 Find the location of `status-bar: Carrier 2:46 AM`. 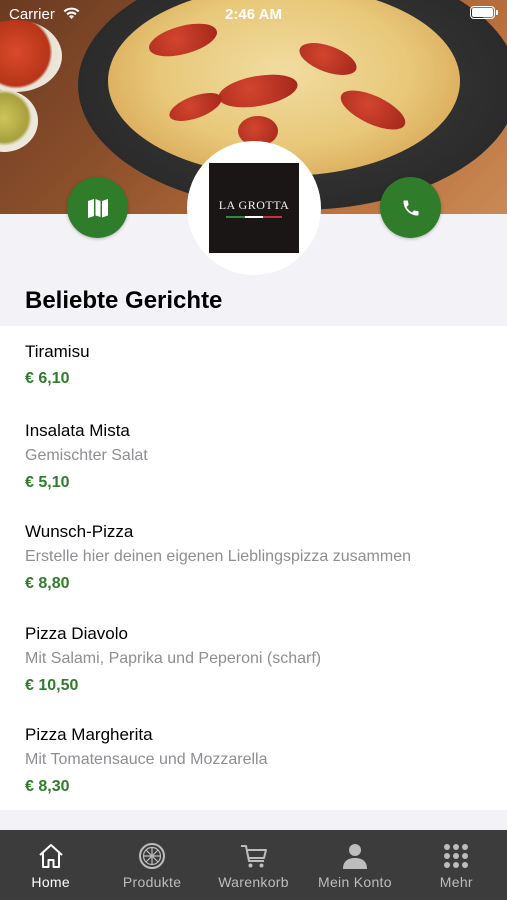

status-bar: Carrier 2:46 AM is located at coordinates (253, 14).